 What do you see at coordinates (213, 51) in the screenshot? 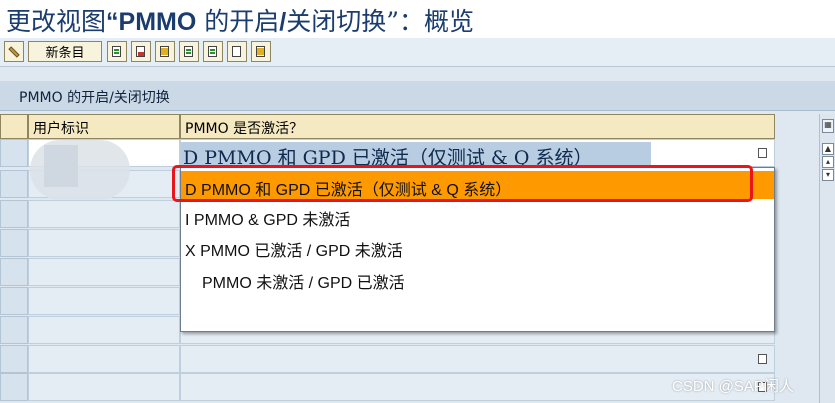
I see `select-block-icon` at bounding box center [213, 51].